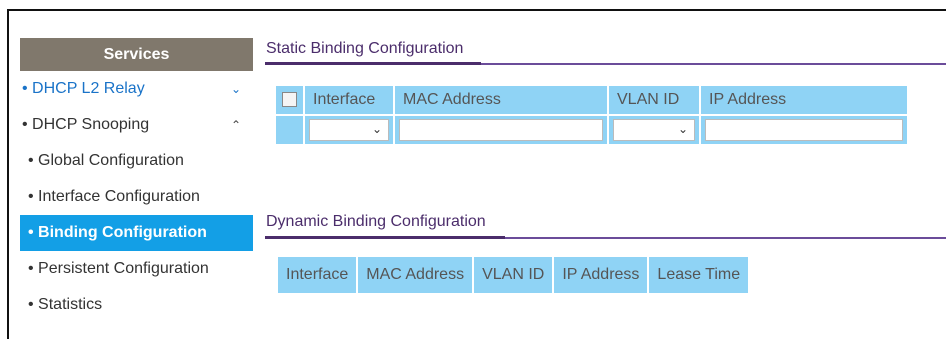  I want to click on sidebar-item-interface-configuration: • Interface Configuration, so click(136, 197).